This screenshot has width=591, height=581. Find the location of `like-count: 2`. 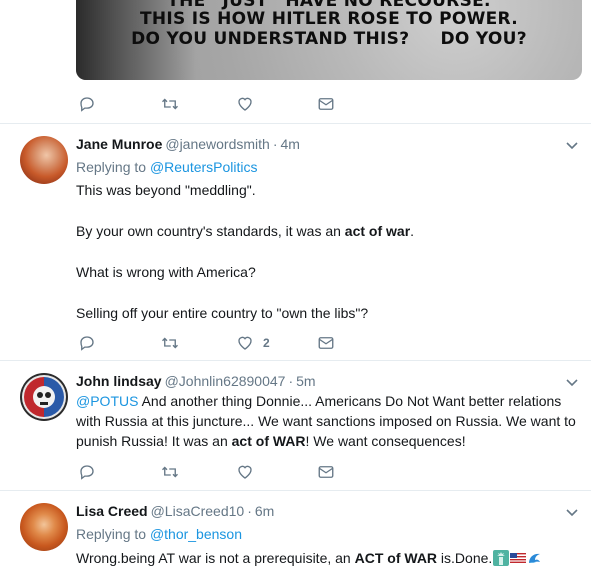

like-count: 2 is located at coordinates (266, 343).